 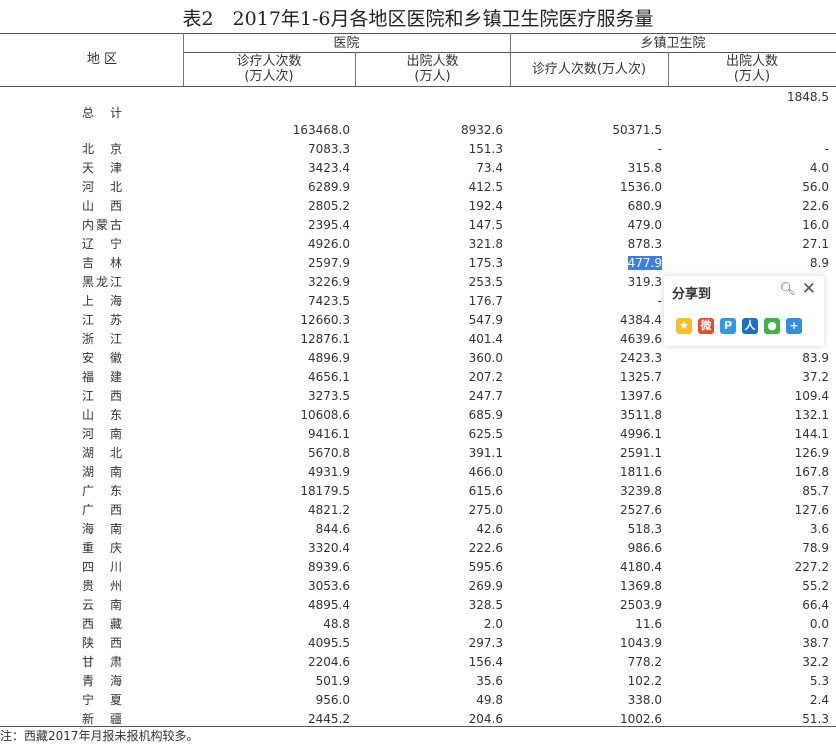 What do you see at coordinates (102, 681) in the screenshot?
I see `row-region: 青 海` at bounding box center [102, 681].